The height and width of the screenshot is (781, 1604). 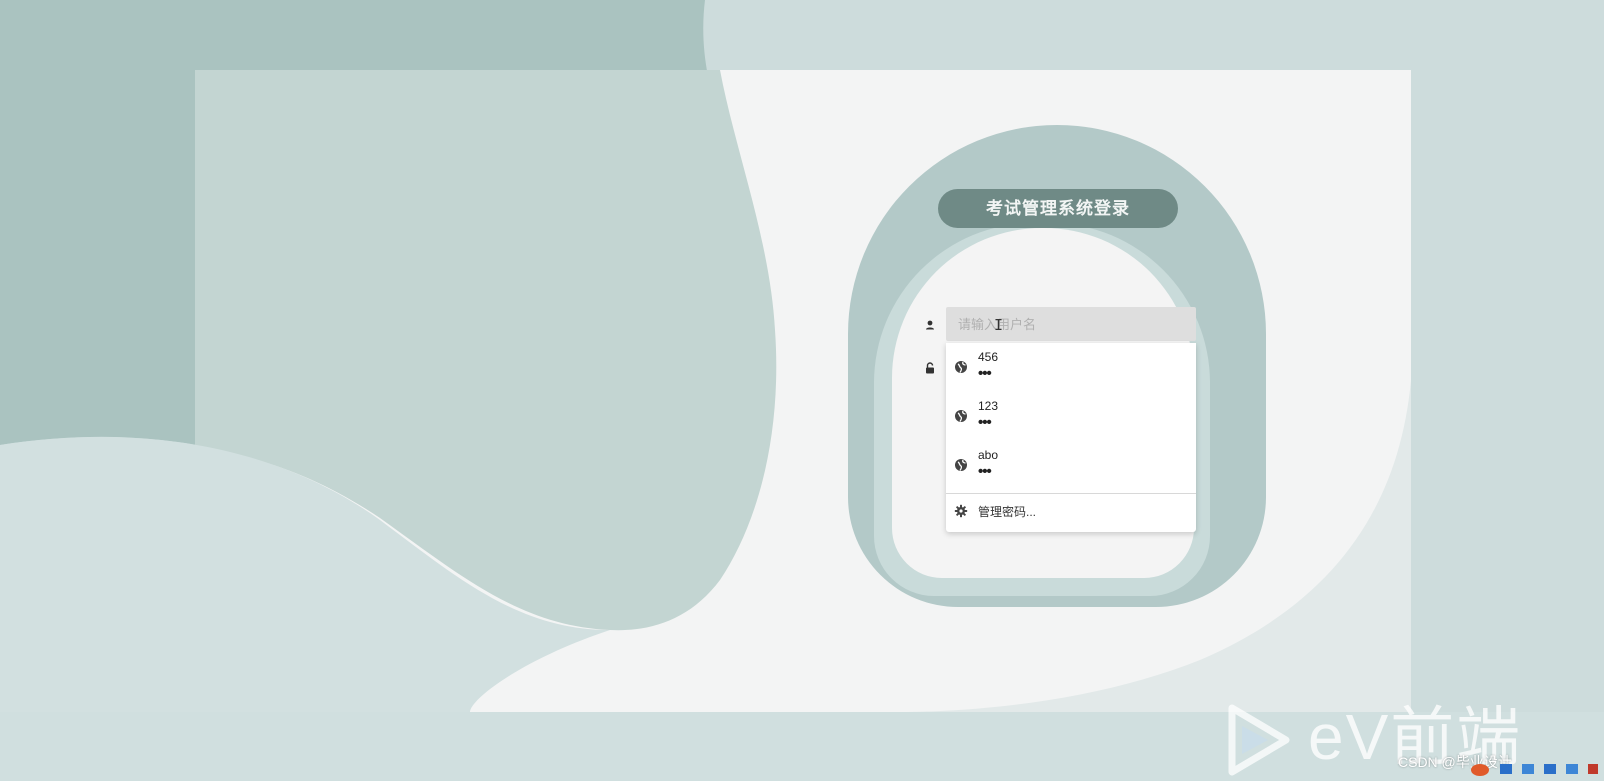 What do you see at coordinates (1071, 465) in the screenshot?
I see `autofill-entry: abo •••` at bounding box center [1071, 465].